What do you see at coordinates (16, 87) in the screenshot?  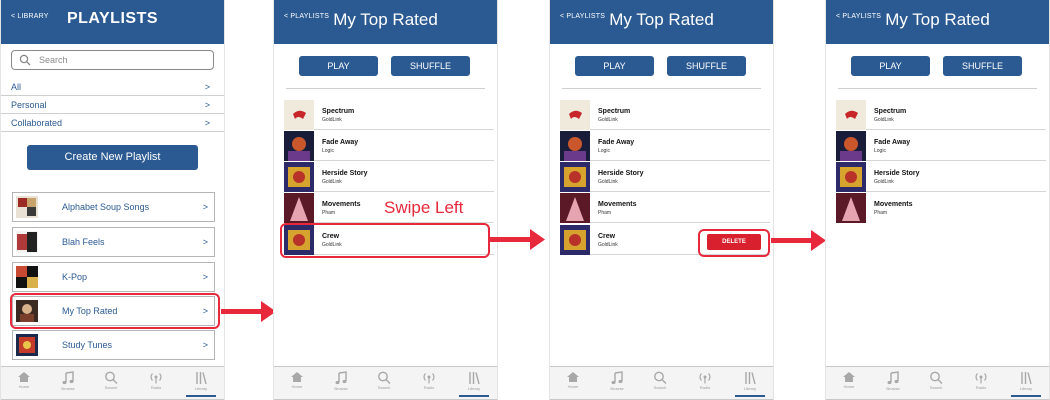 I see `filter-label: All` at bounding box center [16, 87].